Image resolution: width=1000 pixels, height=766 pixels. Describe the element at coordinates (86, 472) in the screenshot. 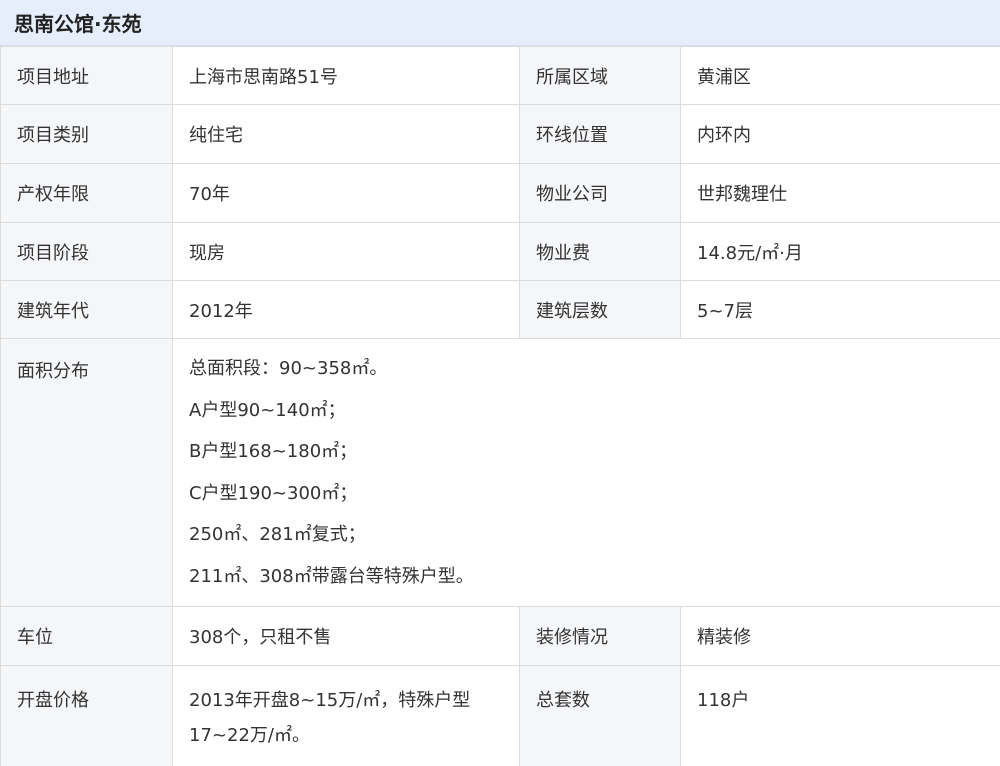

I see `field-label: 面积分布` at that location.